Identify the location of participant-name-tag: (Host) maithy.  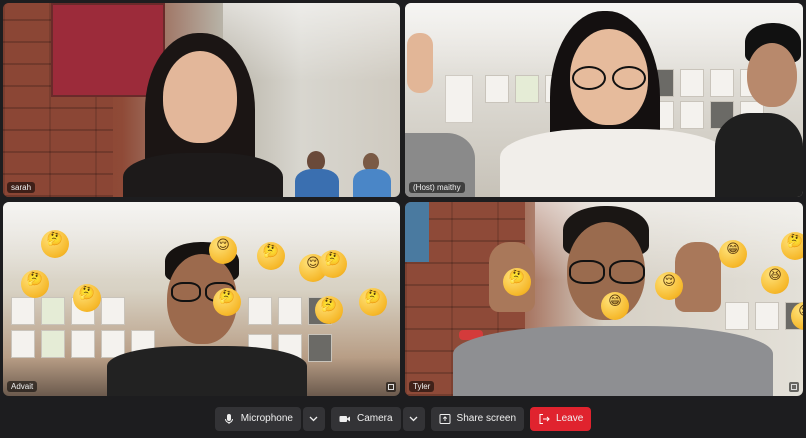
(437, 187).